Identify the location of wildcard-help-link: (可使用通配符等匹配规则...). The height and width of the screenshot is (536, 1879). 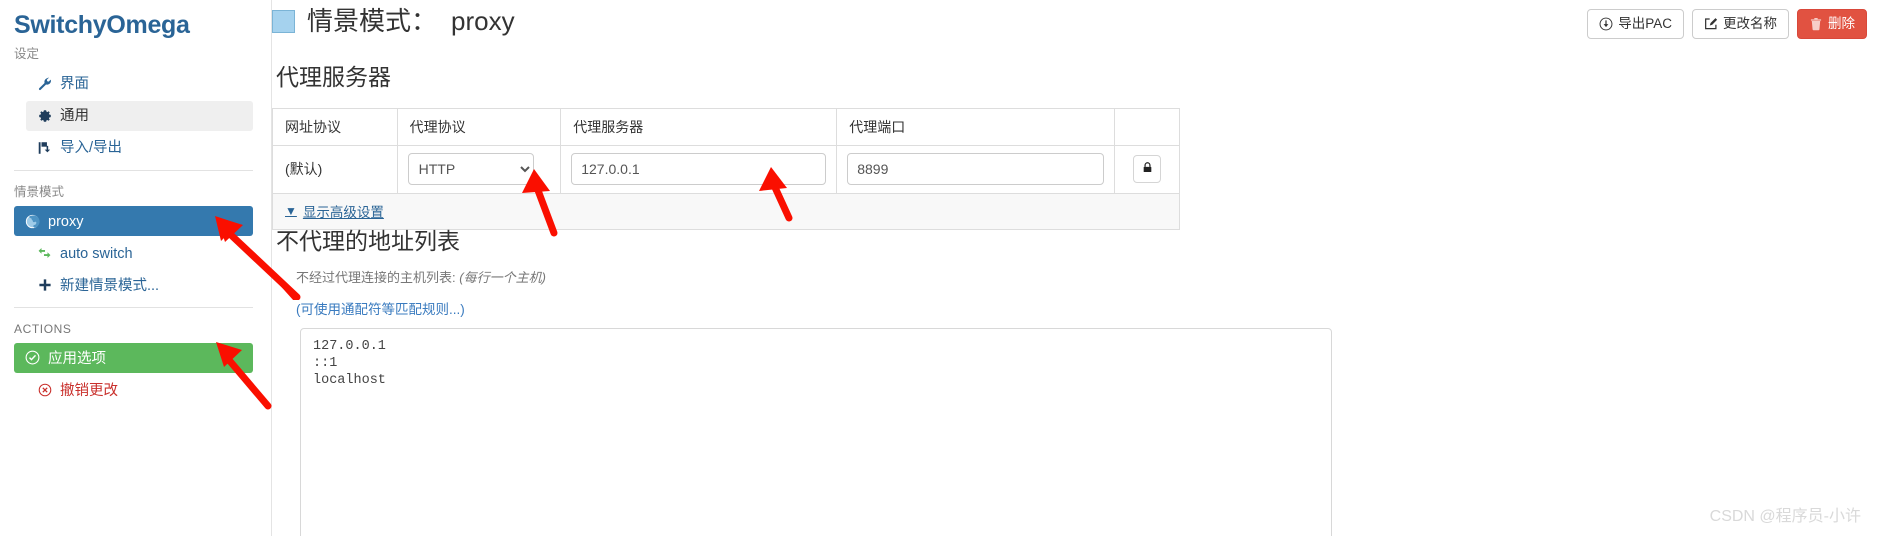
(934, 308).